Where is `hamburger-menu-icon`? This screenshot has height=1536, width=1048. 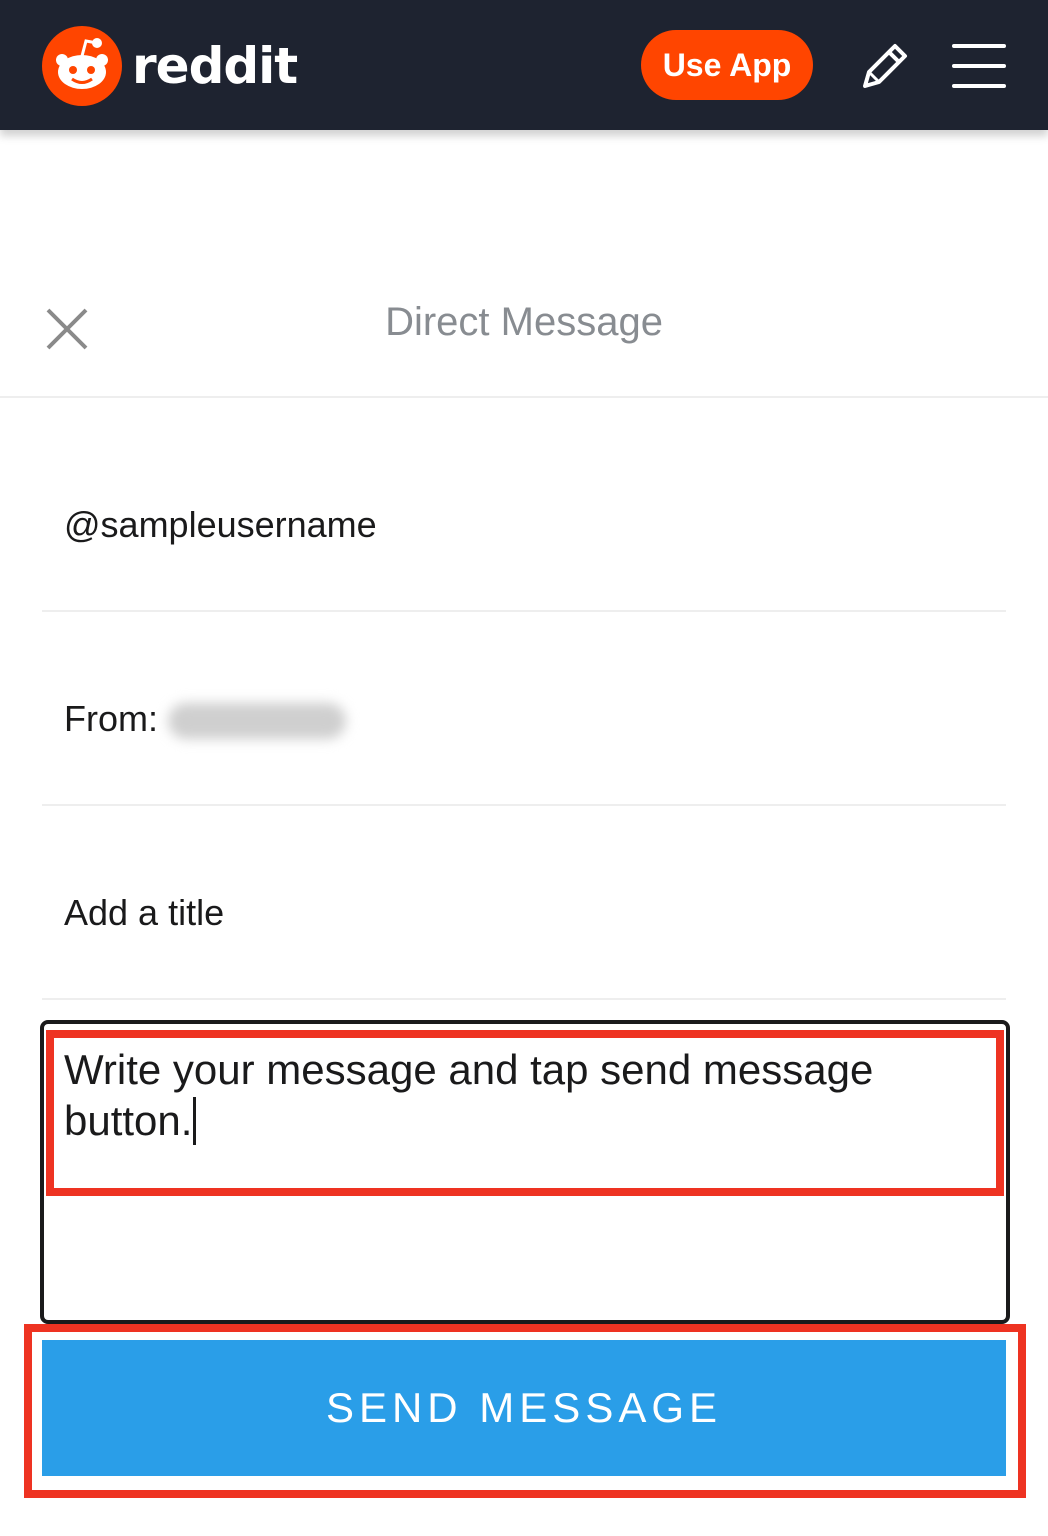 hamburger-menu-icon is located at coordinates (979, 66).